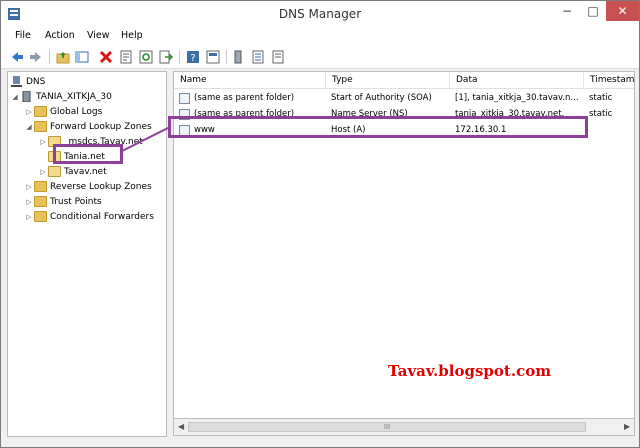 This screenshot has width=640, height=448. I want to click on scroll-right-icon: ▶, so click(627, 426).